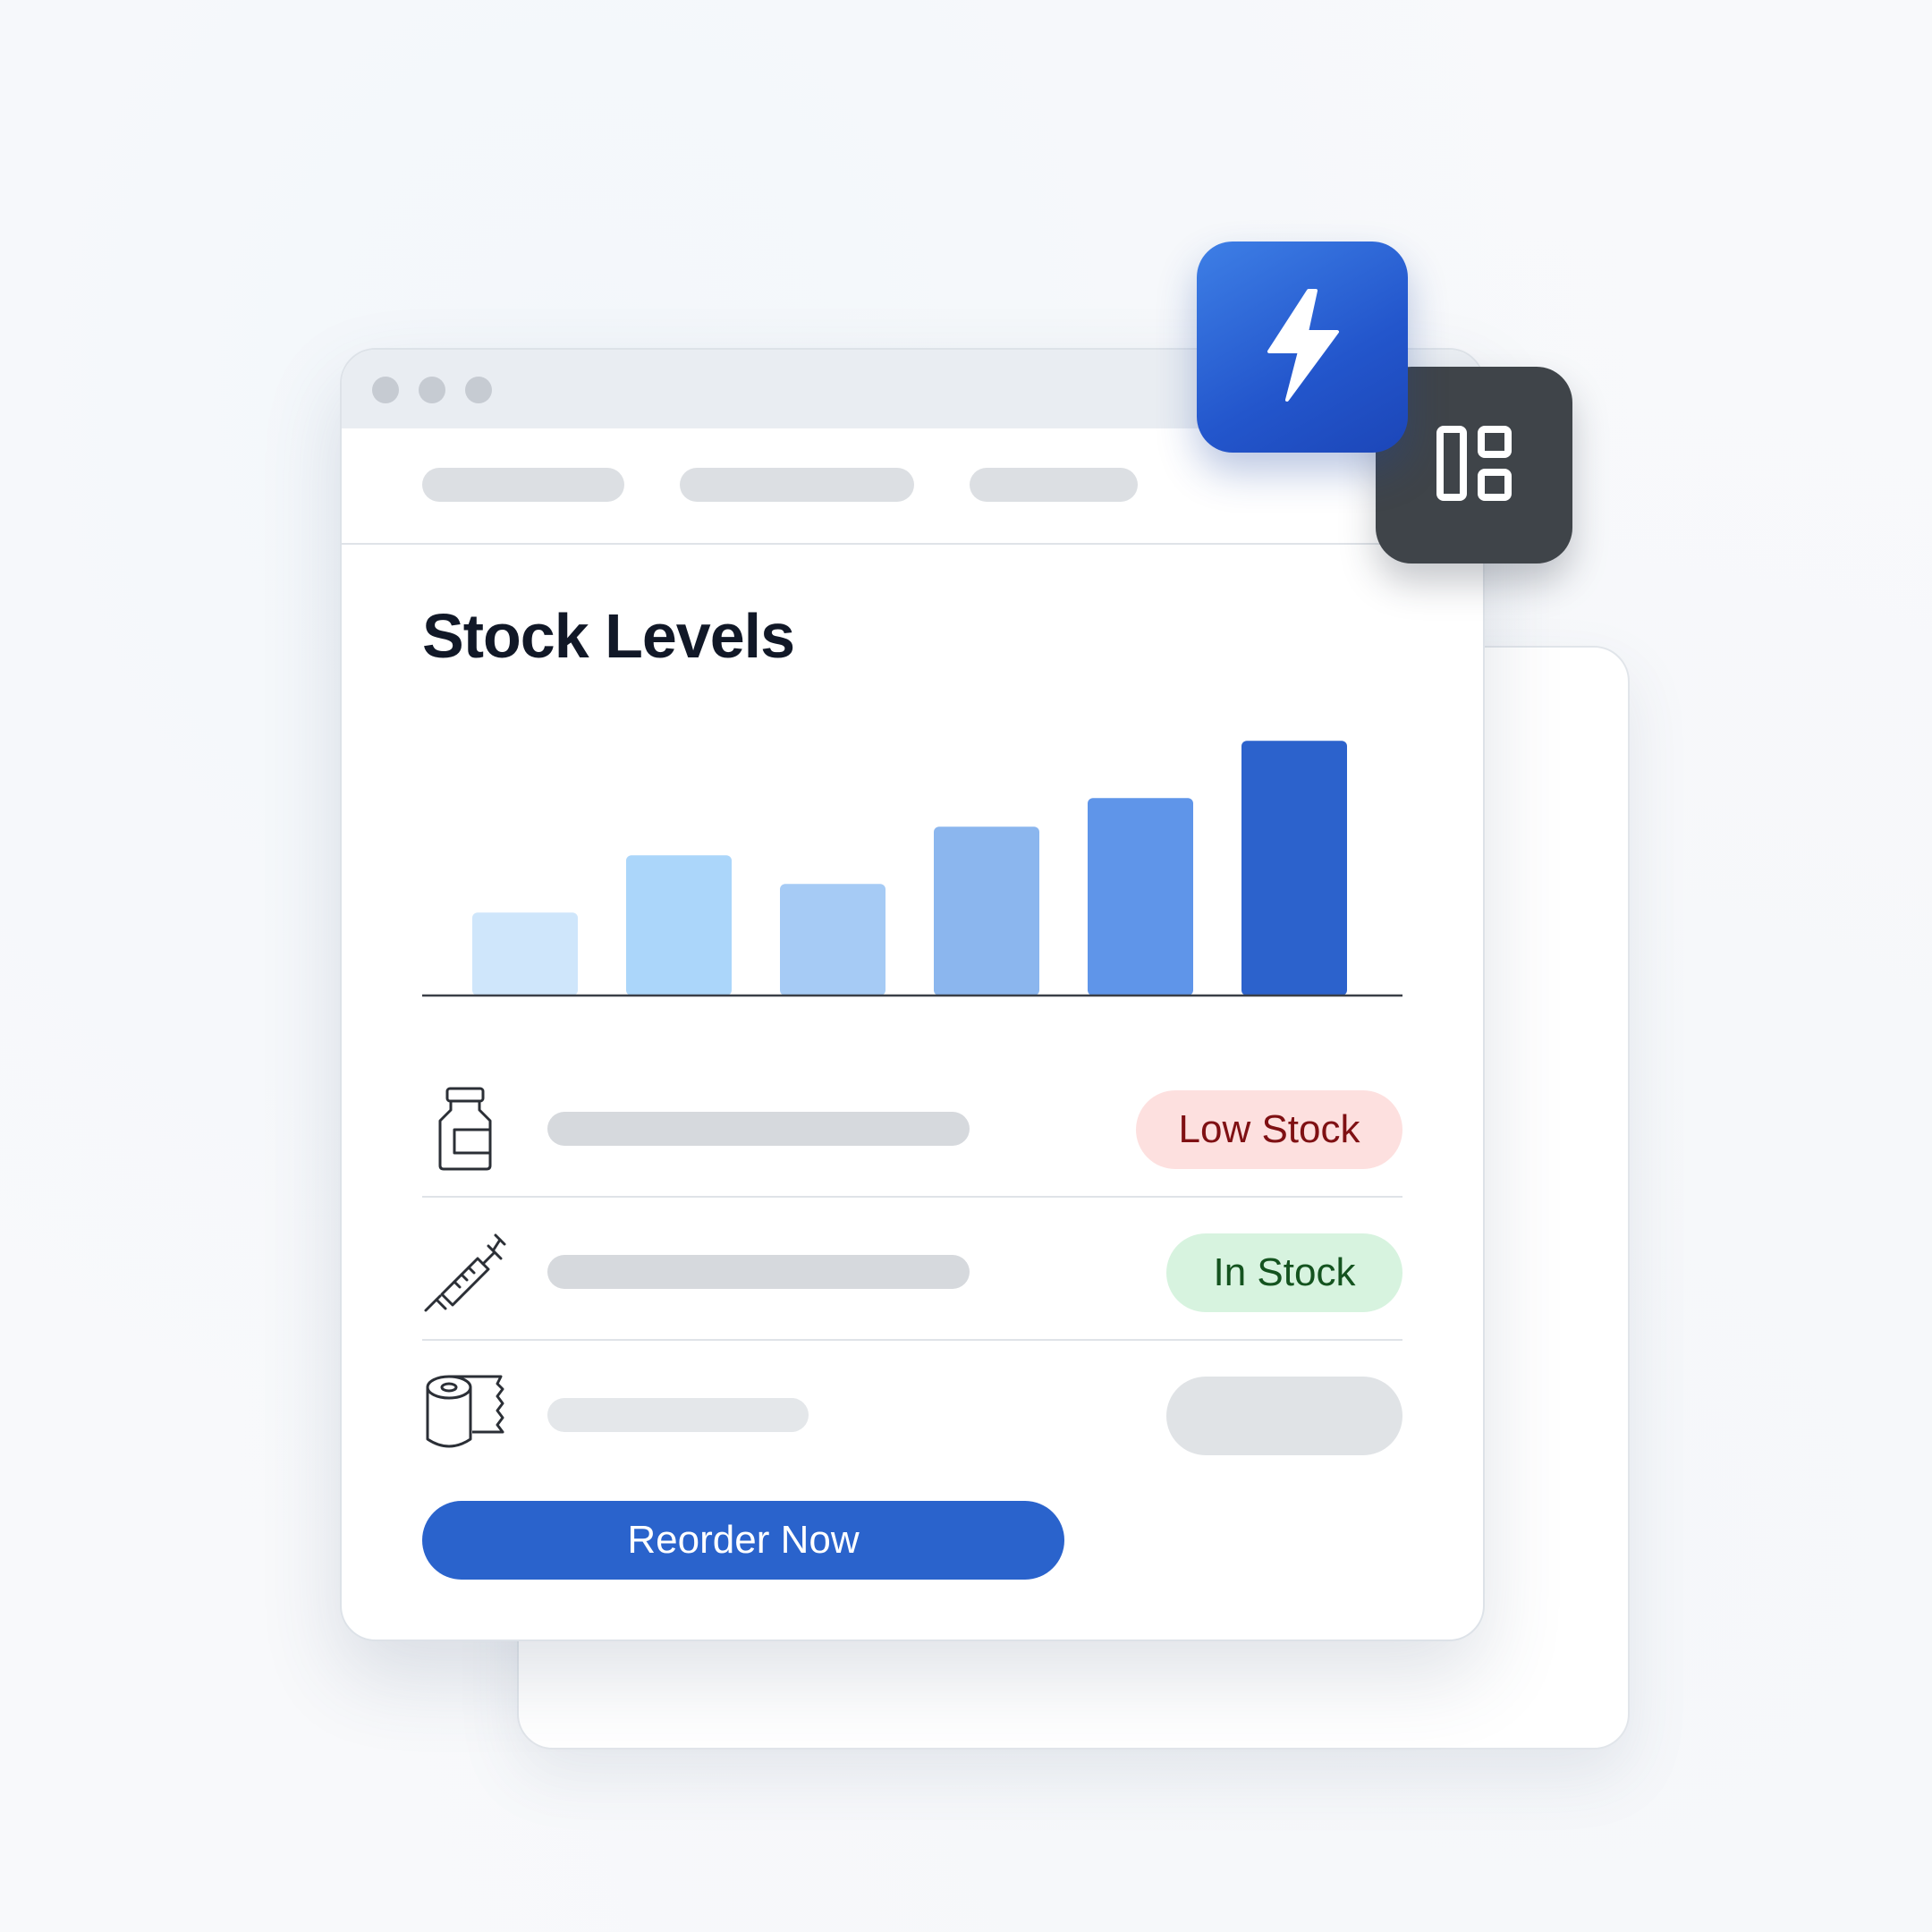  I want to click on inventory-row: In Stock, so click(912, 1269).